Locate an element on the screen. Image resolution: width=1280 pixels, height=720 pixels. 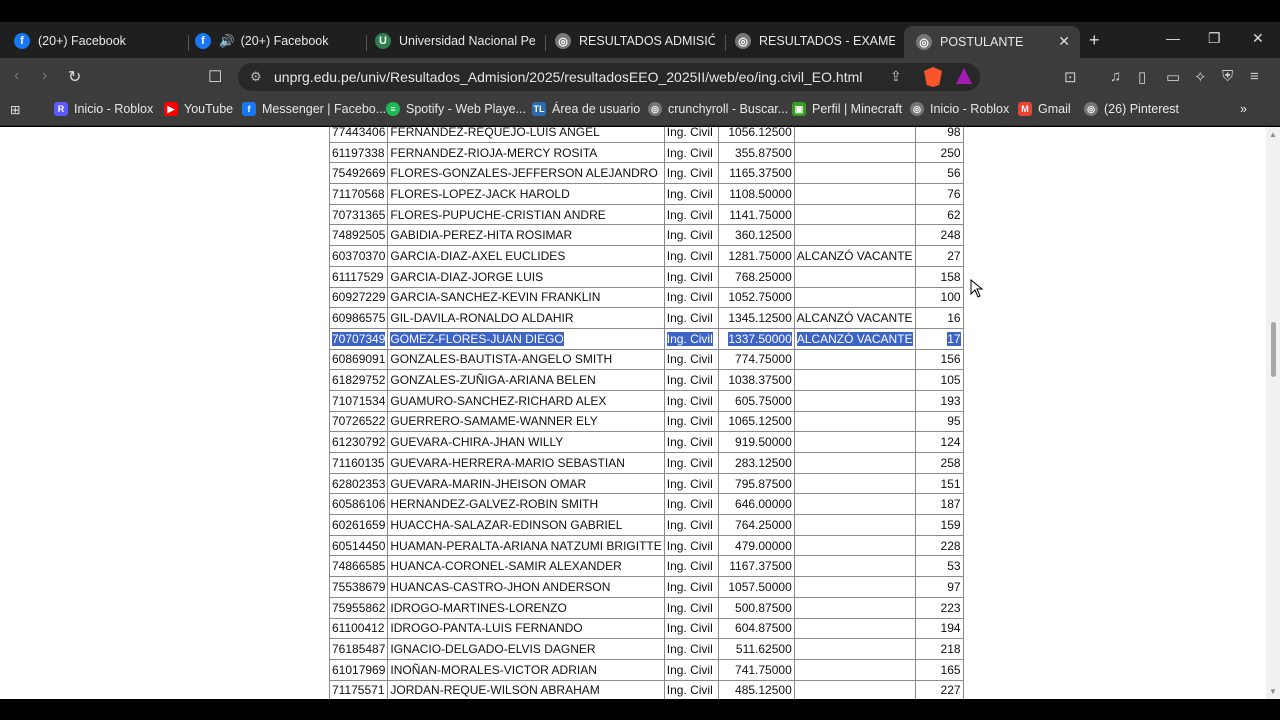
bookmark-youtube: ▶ YouTube is located at coordinates (198, 109).